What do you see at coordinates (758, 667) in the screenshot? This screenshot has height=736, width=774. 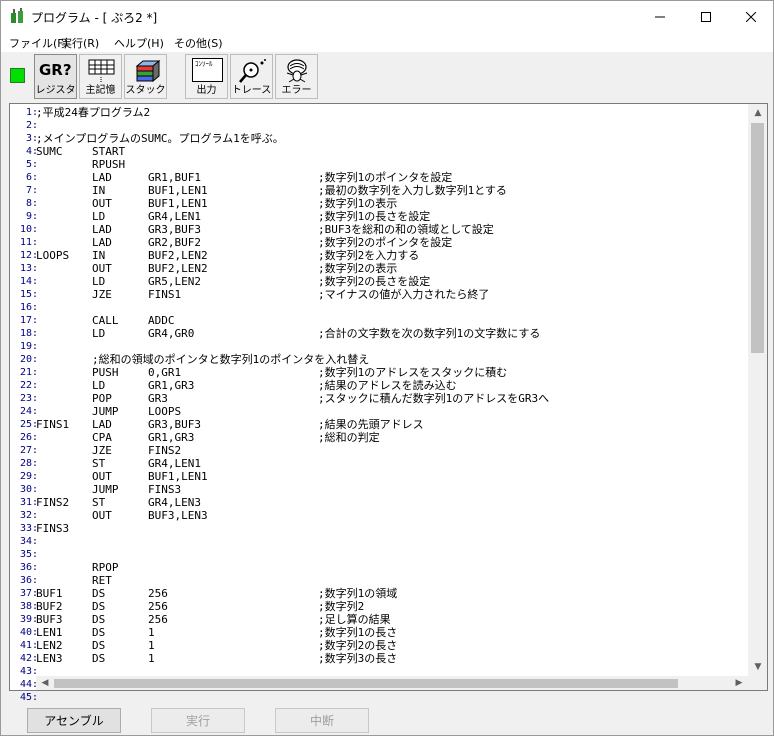 I see `scroll-down-arrow-icon: ▼` at bounding box center [758, 667].